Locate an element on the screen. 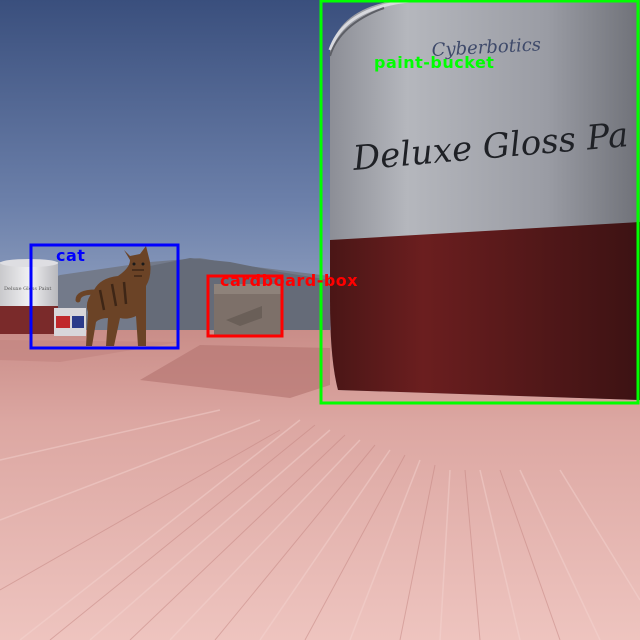 The image size is (640, 640). small-bucket-text: Deluxe Gloss Paint is located at coordinates (27, 289).